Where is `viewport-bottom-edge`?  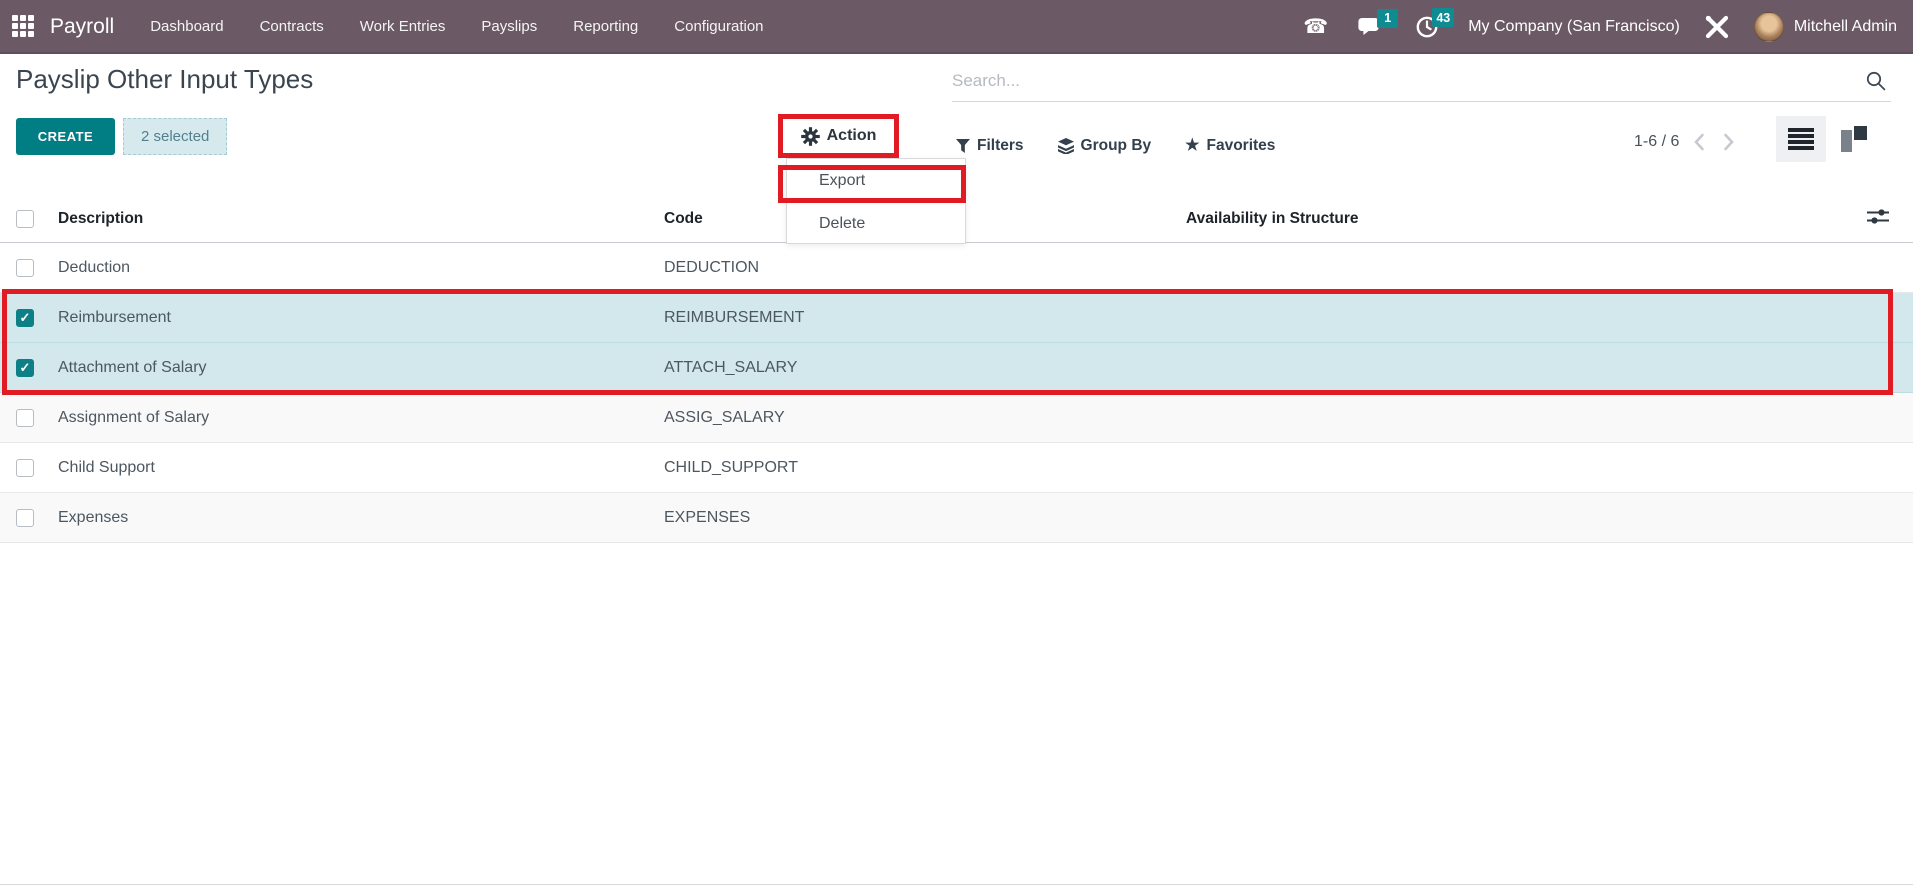
viewport-bottom-edge is located at coordinates (956, 884).